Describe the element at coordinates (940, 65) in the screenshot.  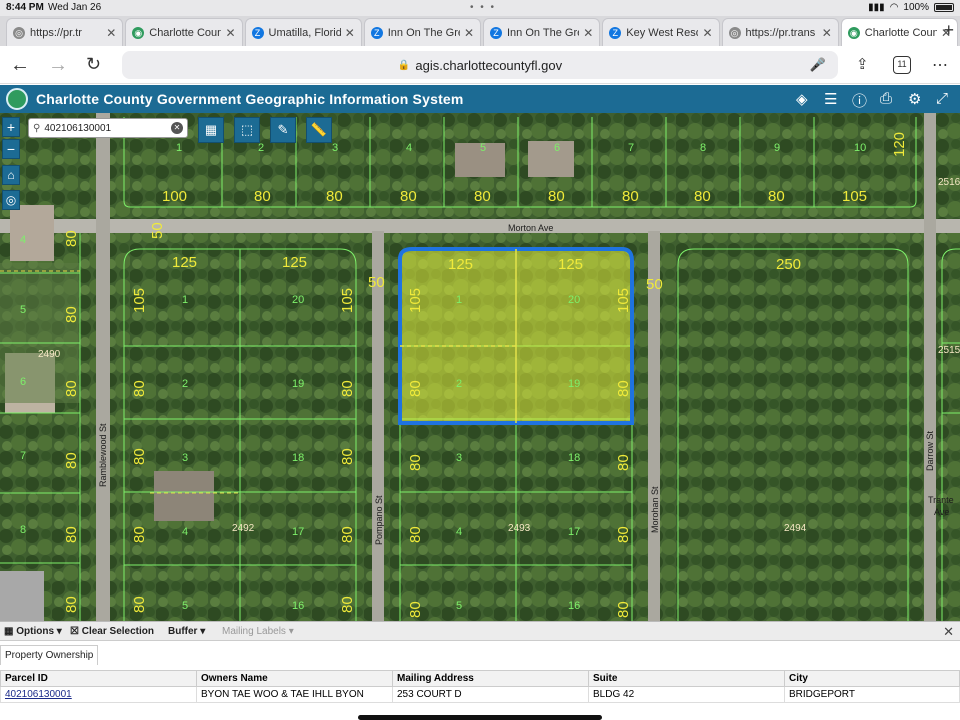
I see `more-icon: ⋯` at that location.